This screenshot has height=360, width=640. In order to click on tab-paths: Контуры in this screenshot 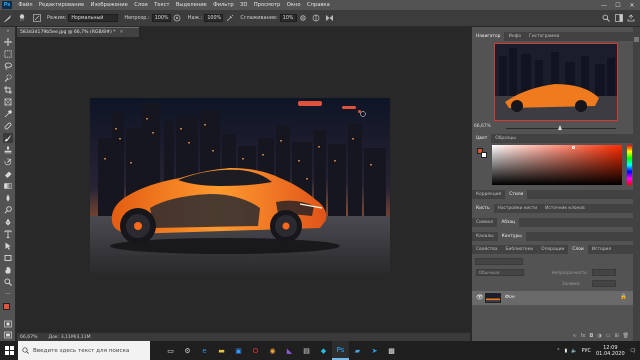, I will do `click(511, 236)`.